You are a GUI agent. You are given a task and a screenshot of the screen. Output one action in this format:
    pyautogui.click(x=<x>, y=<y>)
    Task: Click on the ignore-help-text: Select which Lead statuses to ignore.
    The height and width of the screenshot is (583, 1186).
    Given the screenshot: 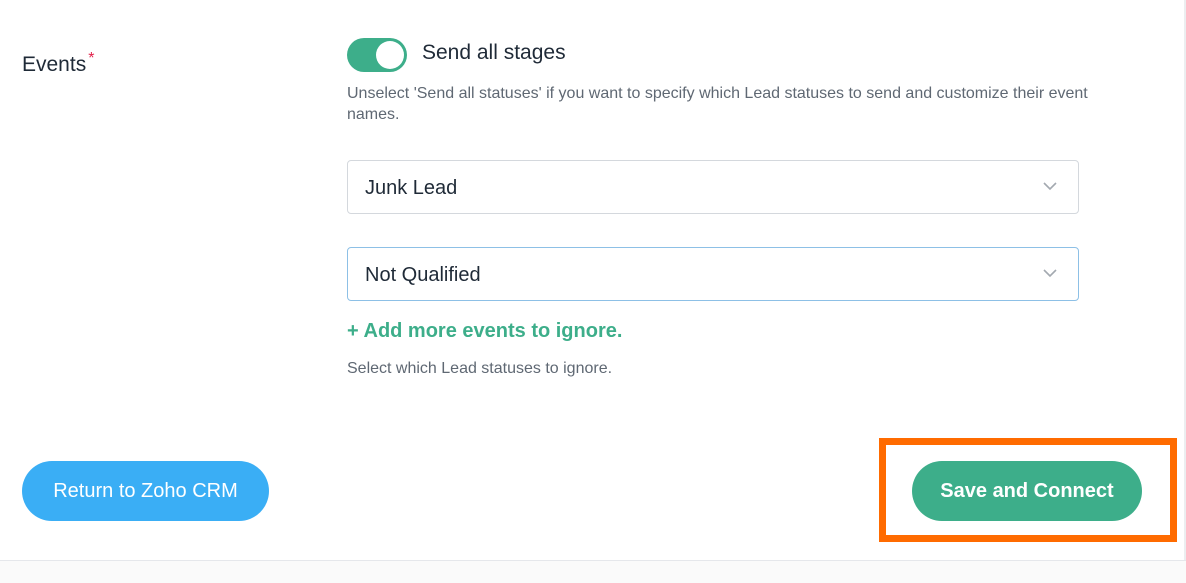 What is the action you would take?
    pyautogui.click(x=480, y=368)
    